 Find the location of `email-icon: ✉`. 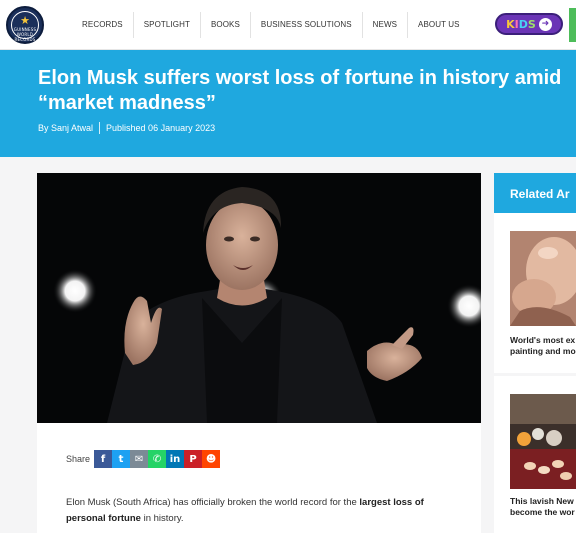

email-icon: ✉ is located at coordinates (139, 459).